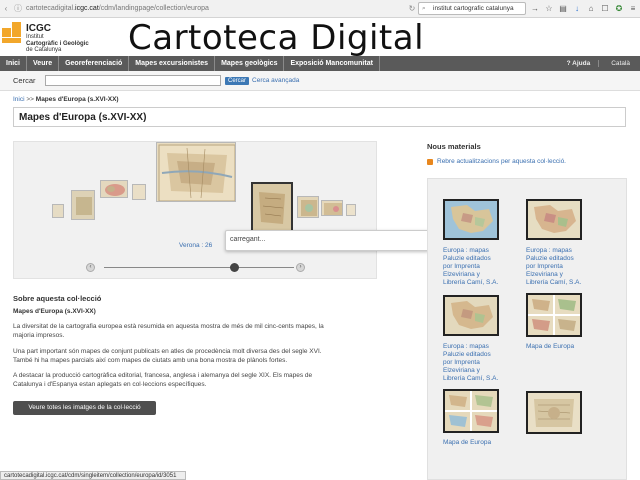 This screenshot has height=480, width=640. What do you see at coordinates (39, 335) in the screenshot?
I see `about-paragraph-1-line-2: majoria impresos.` at bounding box center [39, 335].